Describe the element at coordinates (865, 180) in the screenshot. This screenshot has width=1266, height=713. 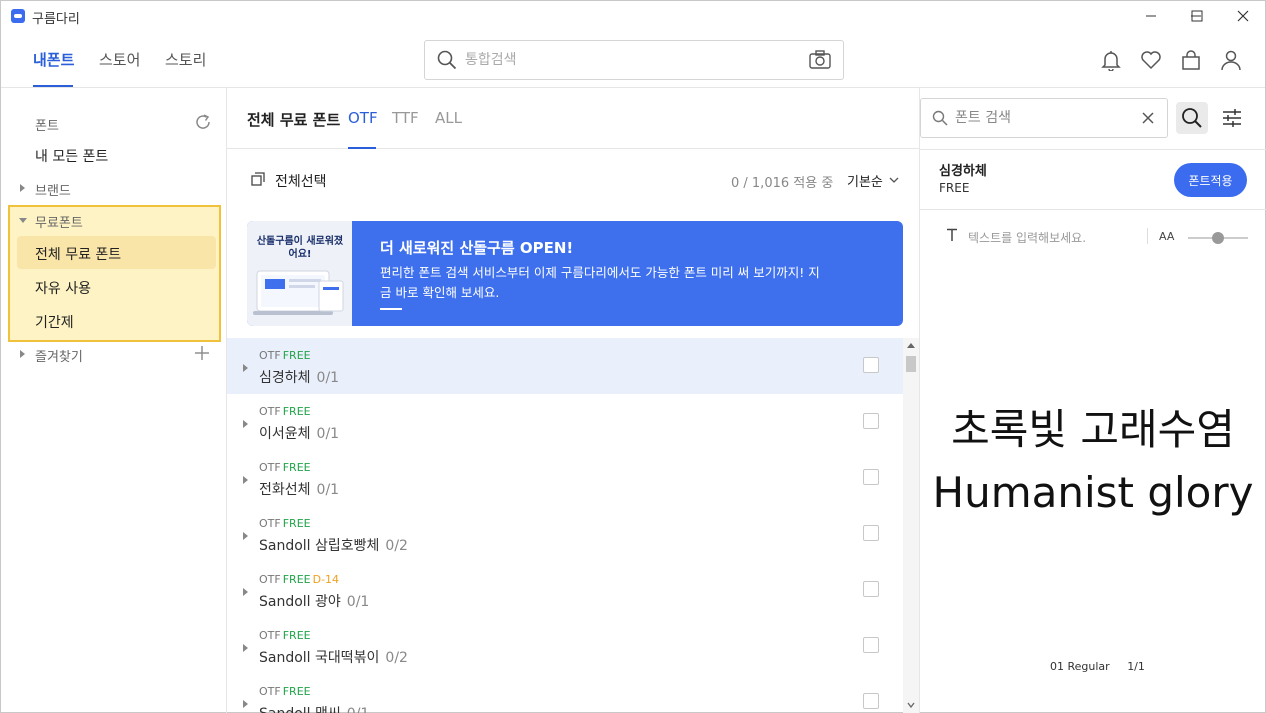
I see `sort-dropdown: 기본순` at that location.